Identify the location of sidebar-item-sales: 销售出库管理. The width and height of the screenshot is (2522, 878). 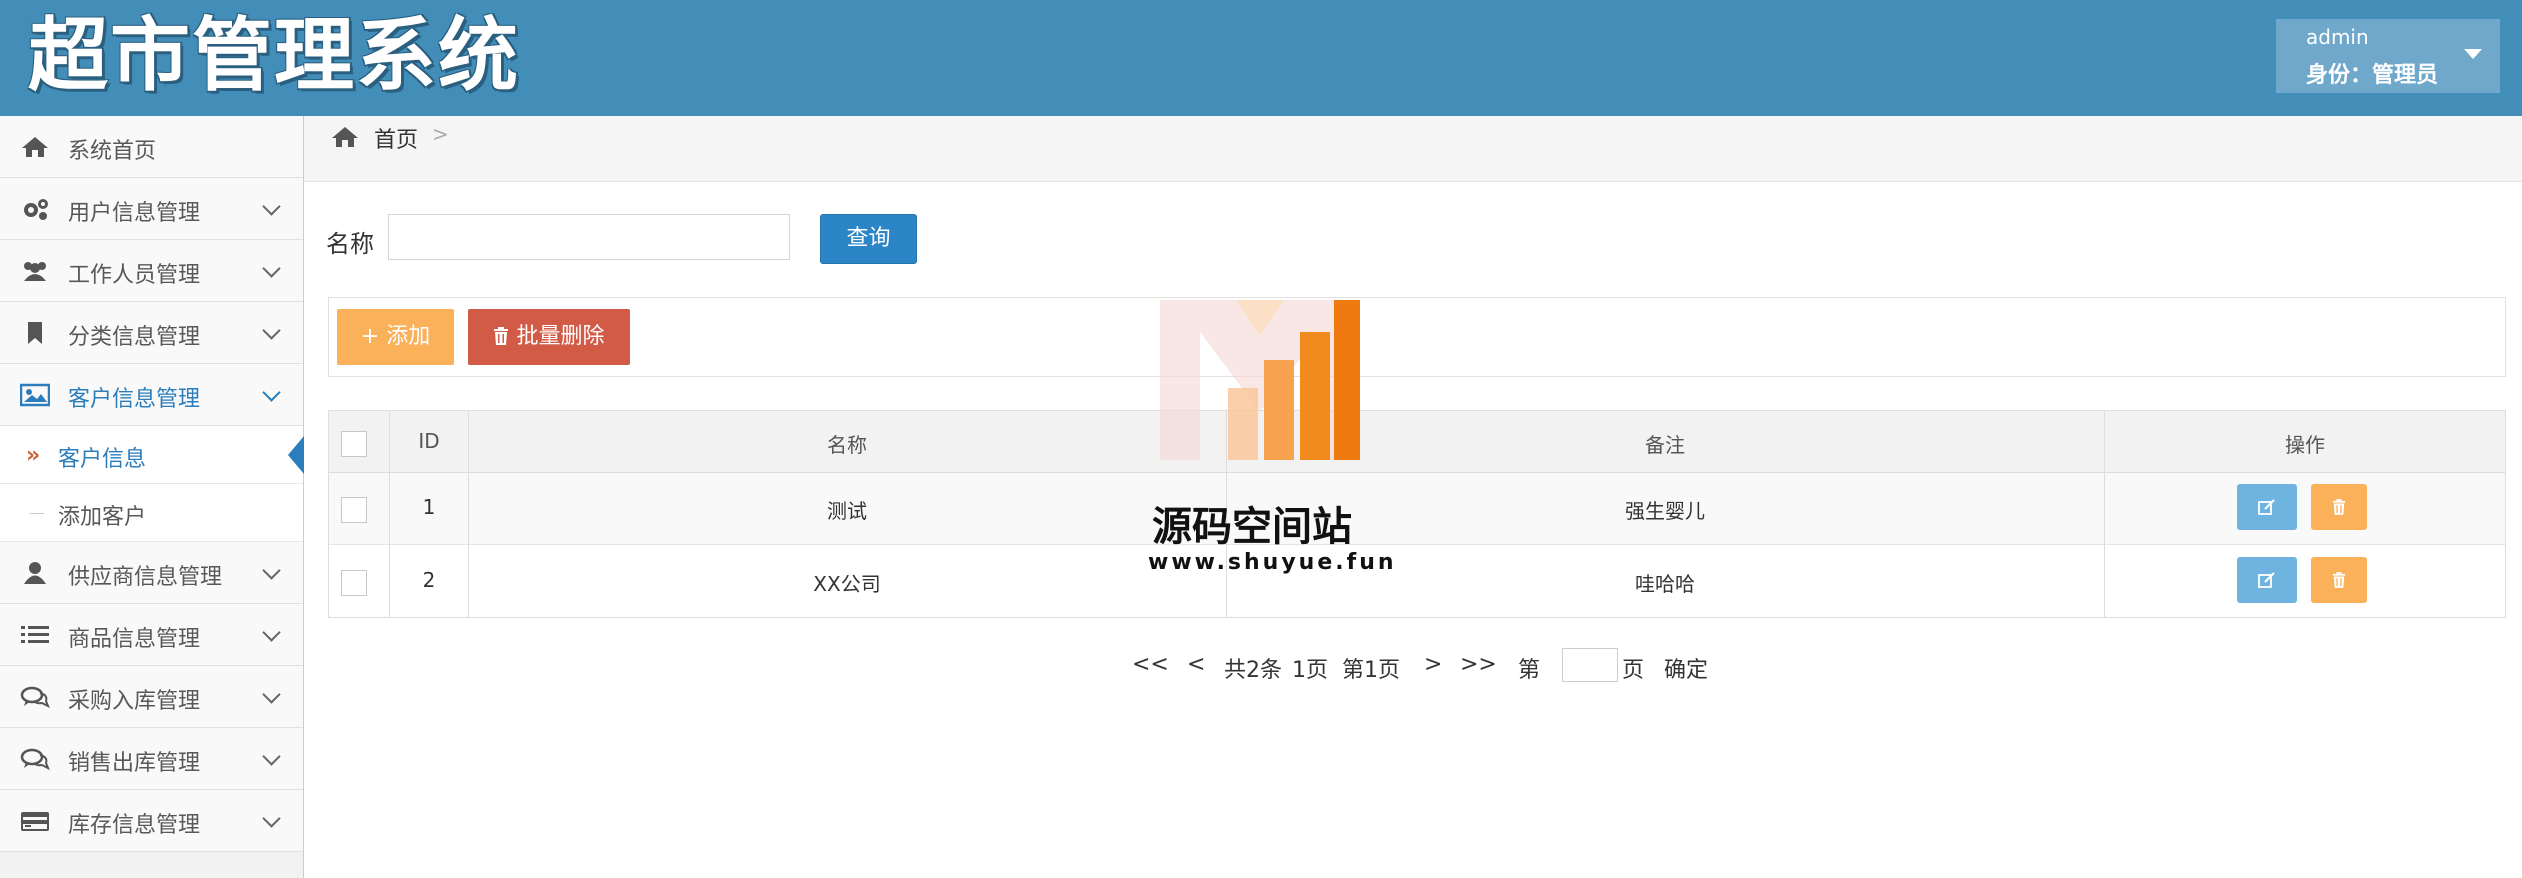
(151, 759).